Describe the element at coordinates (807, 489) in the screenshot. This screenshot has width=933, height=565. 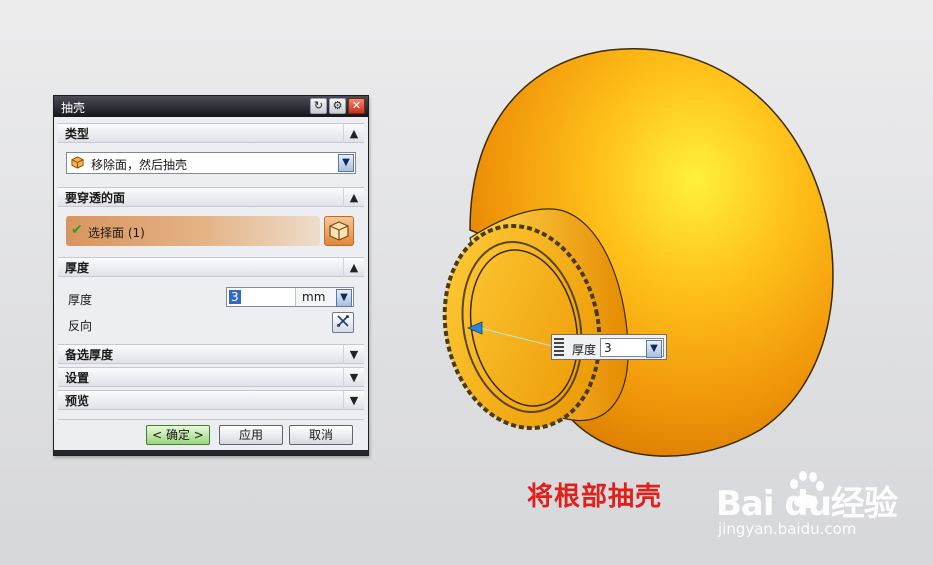
I see `paw-icon` at that location.